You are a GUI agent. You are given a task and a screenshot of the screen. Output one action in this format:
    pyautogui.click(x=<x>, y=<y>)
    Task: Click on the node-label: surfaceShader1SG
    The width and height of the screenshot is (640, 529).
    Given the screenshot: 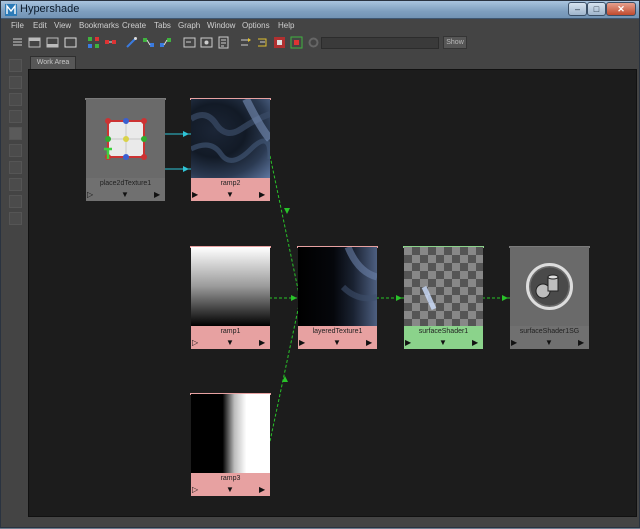 What is the action you would take?
    pyautogui.click(x=549, y=331)
    